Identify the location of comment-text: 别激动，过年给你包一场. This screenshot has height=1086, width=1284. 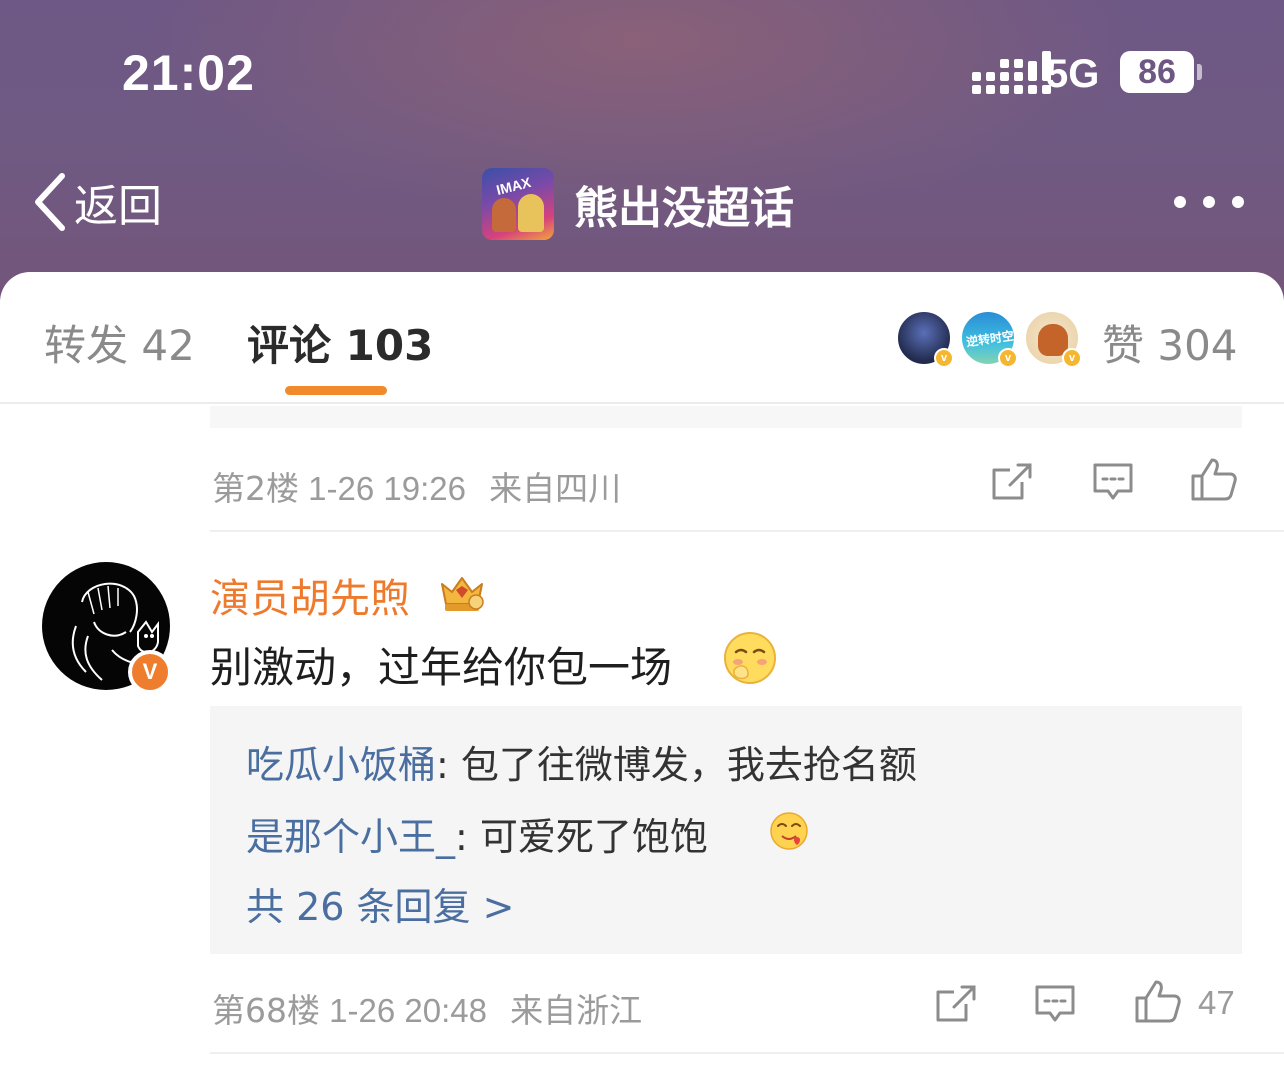
(441, 667).